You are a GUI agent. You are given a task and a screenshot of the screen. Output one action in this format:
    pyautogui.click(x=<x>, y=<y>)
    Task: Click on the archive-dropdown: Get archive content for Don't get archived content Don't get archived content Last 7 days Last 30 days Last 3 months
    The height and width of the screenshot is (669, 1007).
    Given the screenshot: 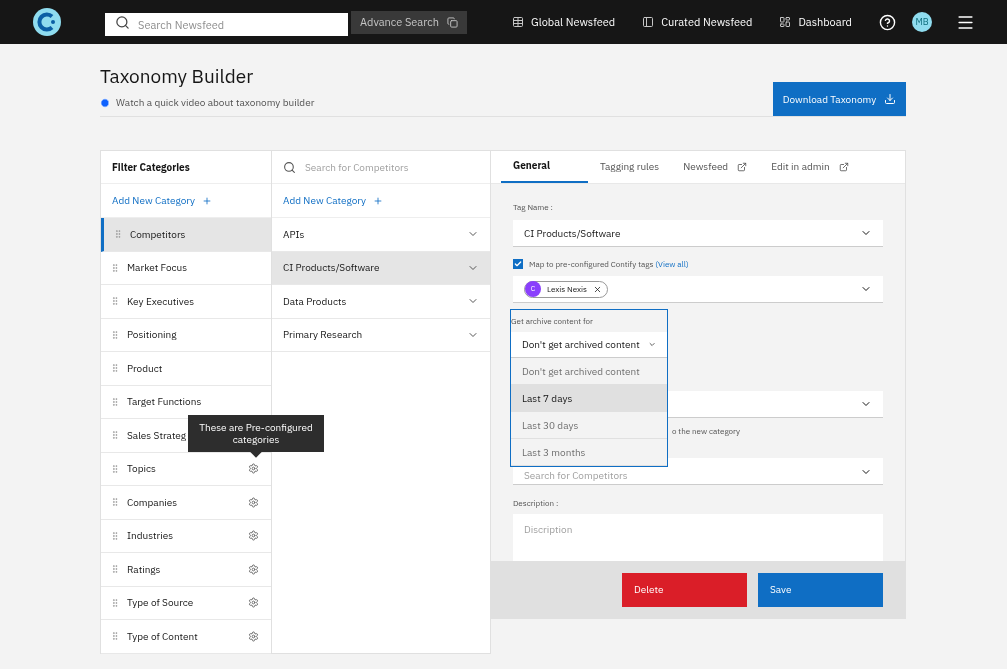 What is the action you would take?
    pyautogui.click(x=589, y=388)
    